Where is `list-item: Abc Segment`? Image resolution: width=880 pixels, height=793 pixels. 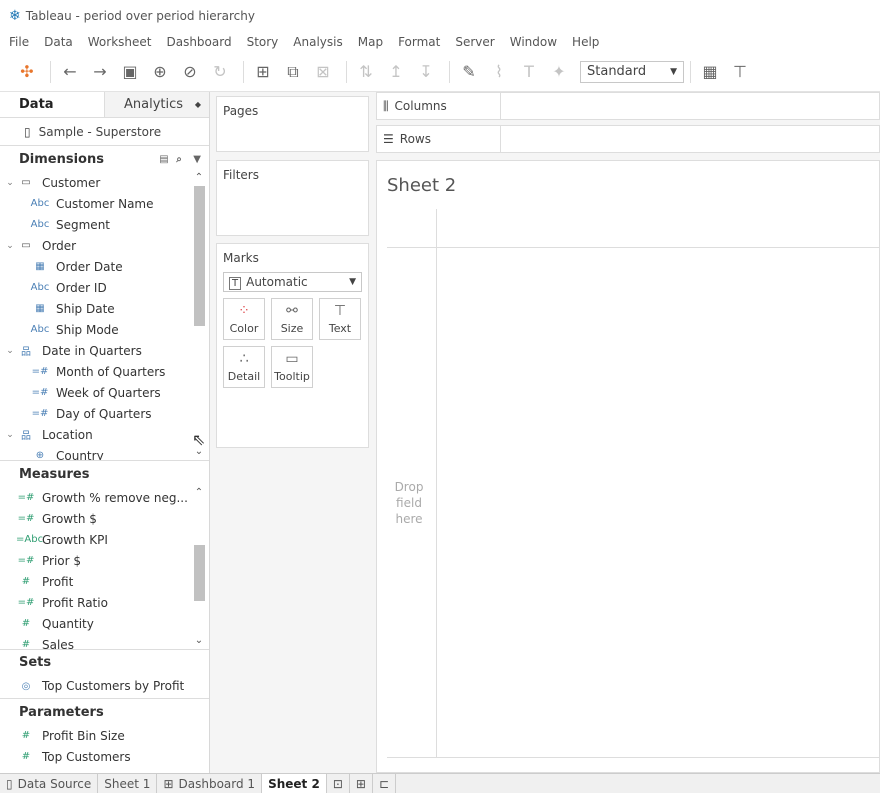 list-item: Abc Segment is located at coordinates (104, 224).